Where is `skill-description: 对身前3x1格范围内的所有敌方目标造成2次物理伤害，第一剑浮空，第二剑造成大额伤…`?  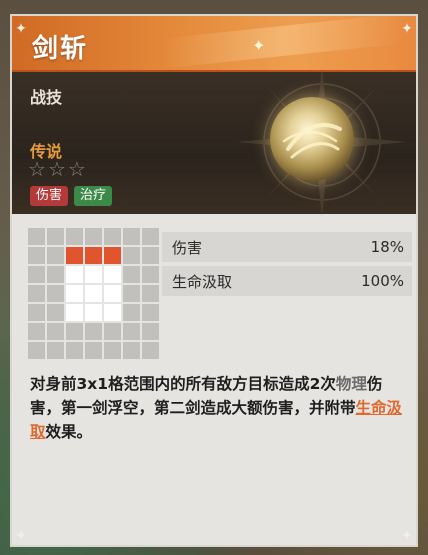 skill-description: 对身前3x1格范围内的所有敌方目标造成2次物理伤害，第一剑浮空，第二剑造成大额伤… is located at coordinates (219, 408).